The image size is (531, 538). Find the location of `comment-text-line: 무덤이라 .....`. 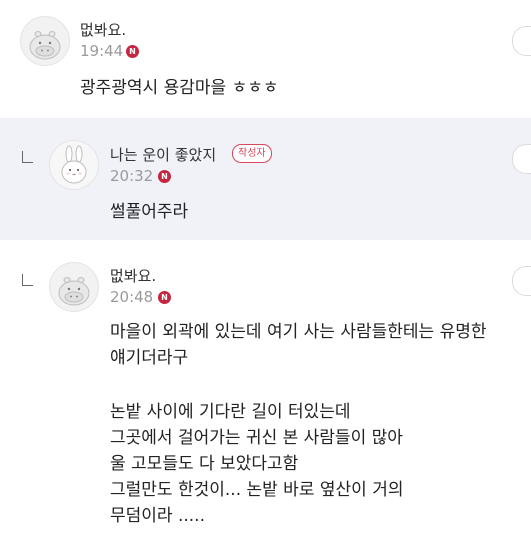

comment-text-line: 무덤이라 ..... is located at coordinates (157, 516).